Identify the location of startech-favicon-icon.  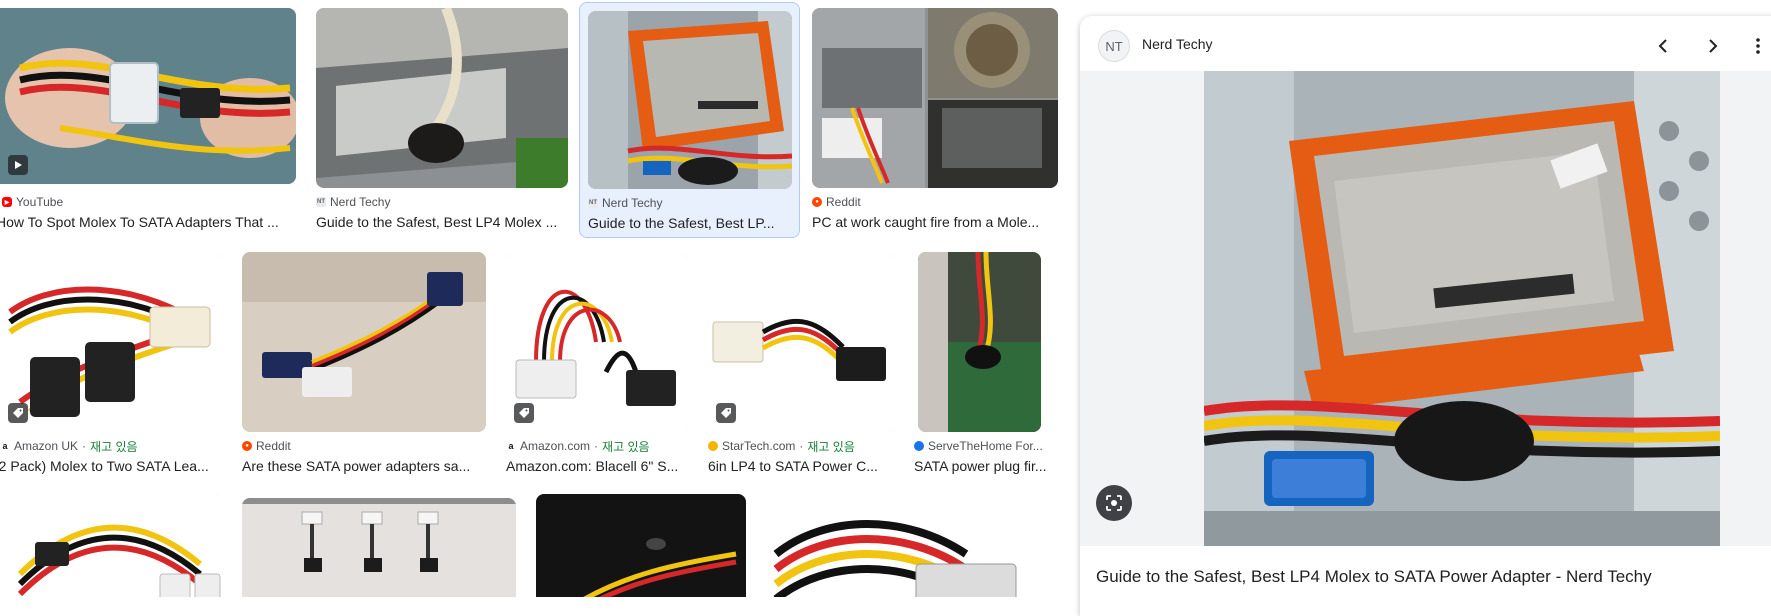
(713, 446).